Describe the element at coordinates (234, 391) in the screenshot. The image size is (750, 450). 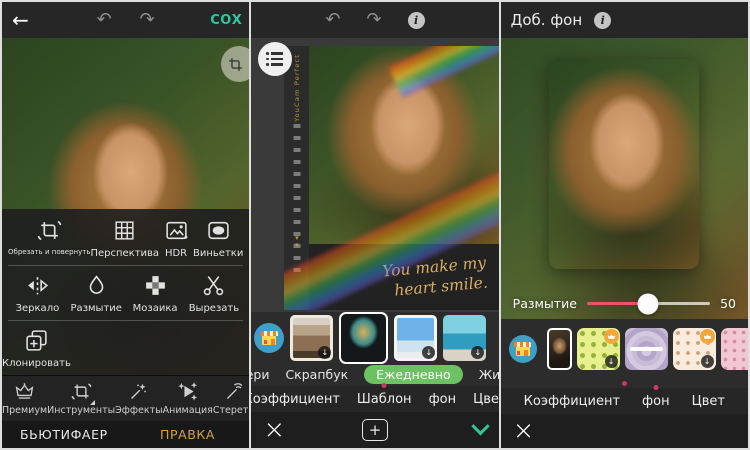
I see `erase-wand-icon` at that location.